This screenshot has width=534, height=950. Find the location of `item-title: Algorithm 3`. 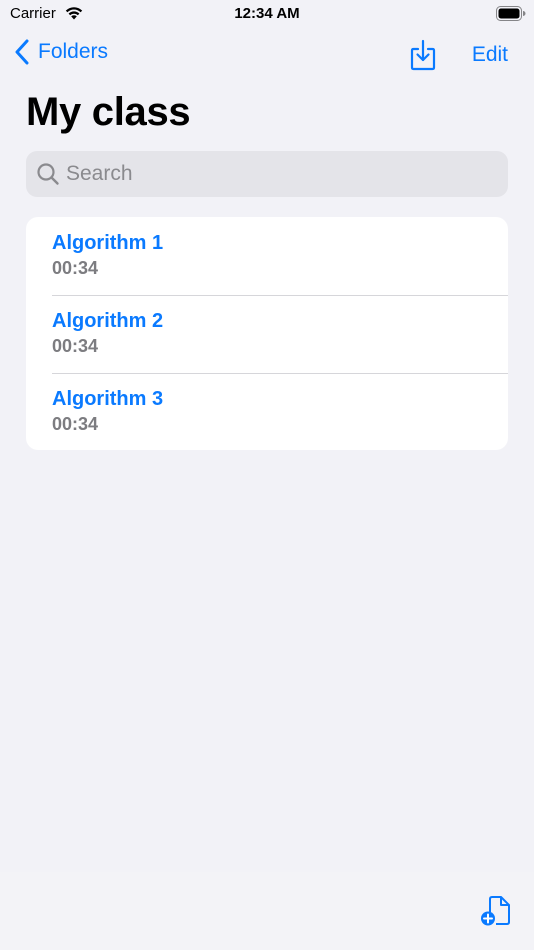

item-title: Algorithm 3 is located at coordinates (108, 399).